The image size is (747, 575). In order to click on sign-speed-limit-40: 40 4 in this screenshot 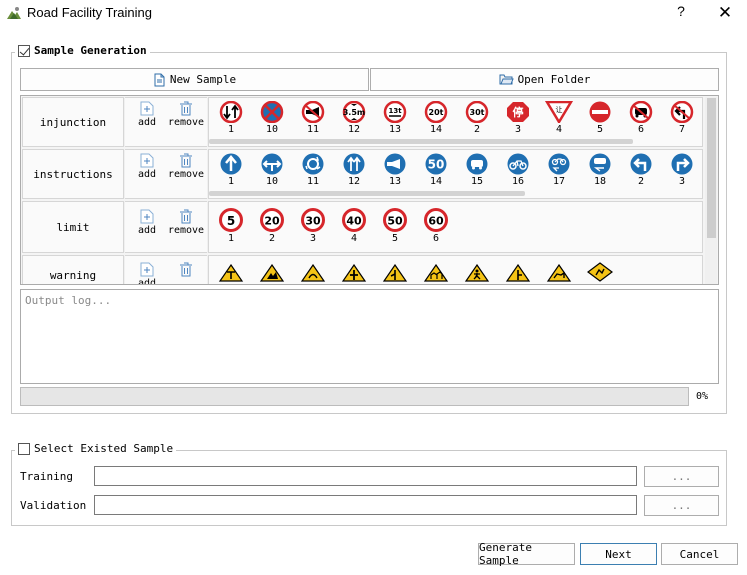, I will do `click(354, 226)`.